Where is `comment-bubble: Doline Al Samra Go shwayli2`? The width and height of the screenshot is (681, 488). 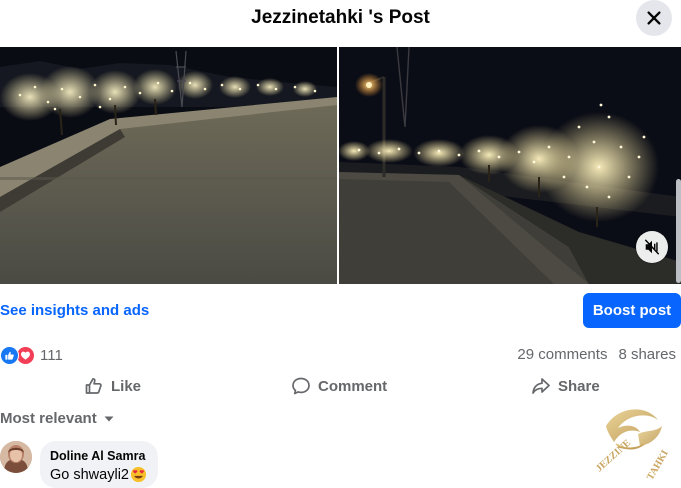 comment-bubble: Doline Al Samra Go shwayli2 is located at coordinates (99, 464).